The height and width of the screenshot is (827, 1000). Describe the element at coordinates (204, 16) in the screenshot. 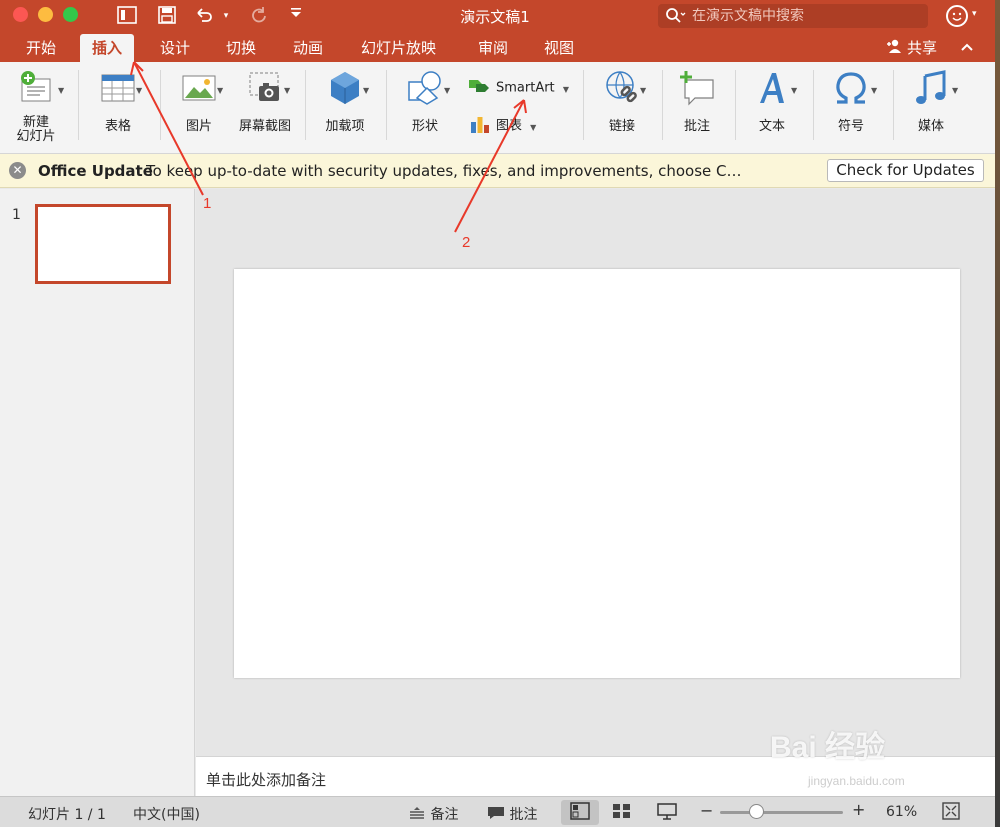

I see `undo-icon` at that location.